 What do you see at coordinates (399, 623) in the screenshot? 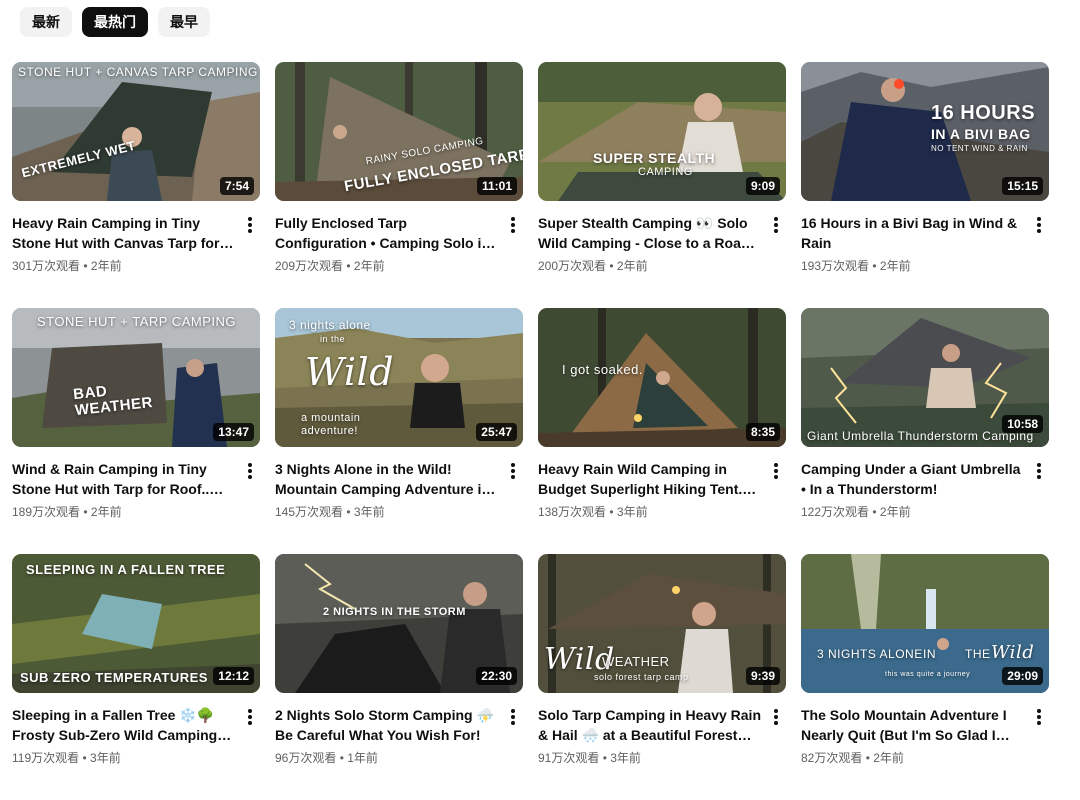
I see `video-thumbnail: 2 NIGHTS IN THE STORM 22:30` at bounding box center [399, 623].